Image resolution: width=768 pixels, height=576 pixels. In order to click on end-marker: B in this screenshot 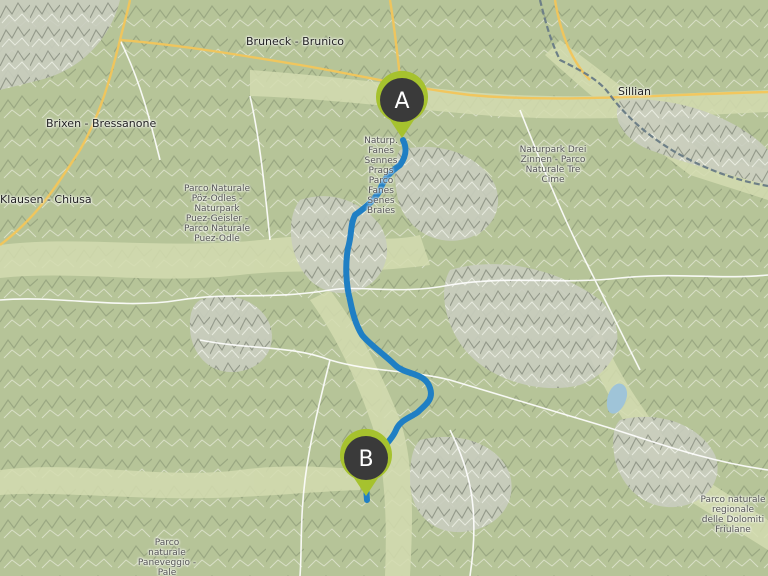, I will do `click(366, 464)`.